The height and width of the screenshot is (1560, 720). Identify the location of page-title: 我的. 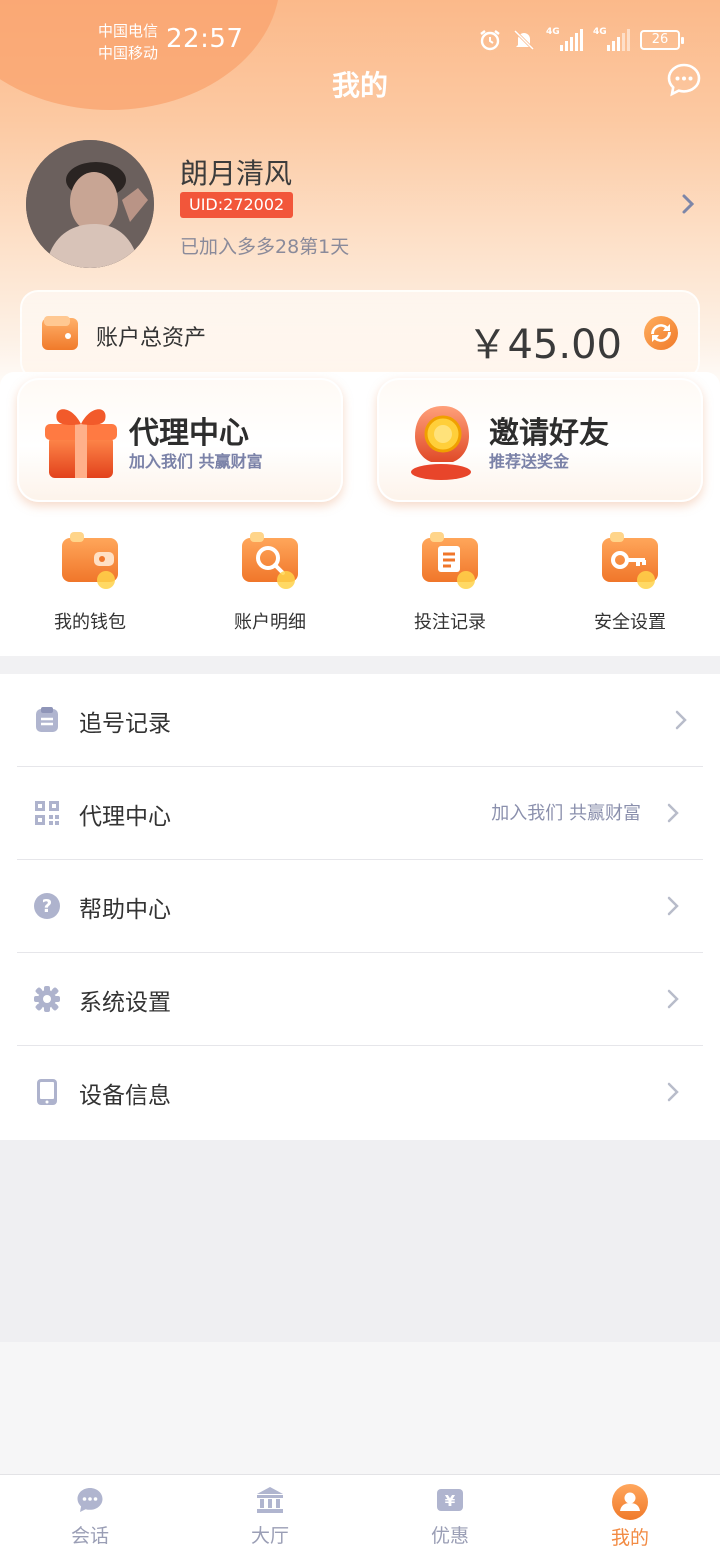
(359, 85).